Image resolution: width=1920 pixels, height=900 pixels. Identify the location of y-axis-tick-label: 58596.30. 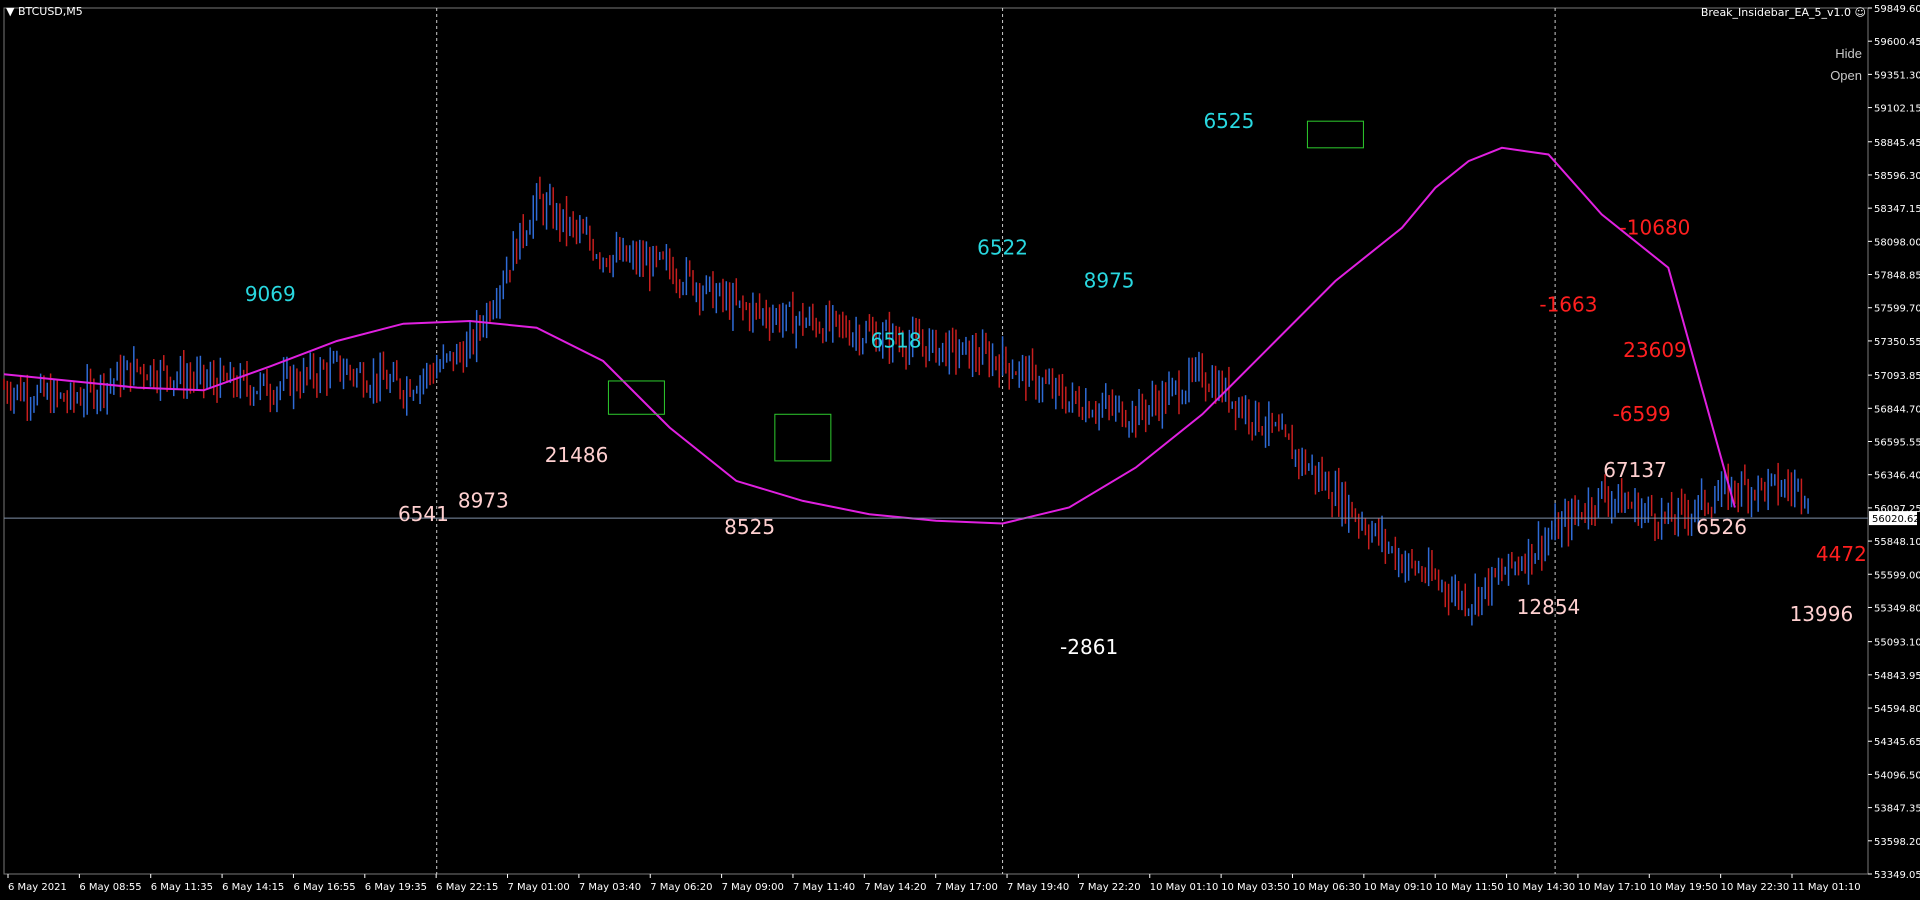
(1897, 176).